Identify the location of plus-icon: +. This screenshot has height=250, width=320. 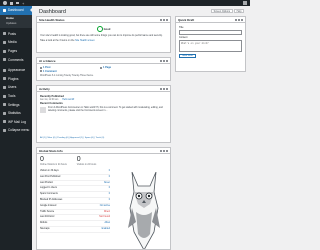
(23, 3).